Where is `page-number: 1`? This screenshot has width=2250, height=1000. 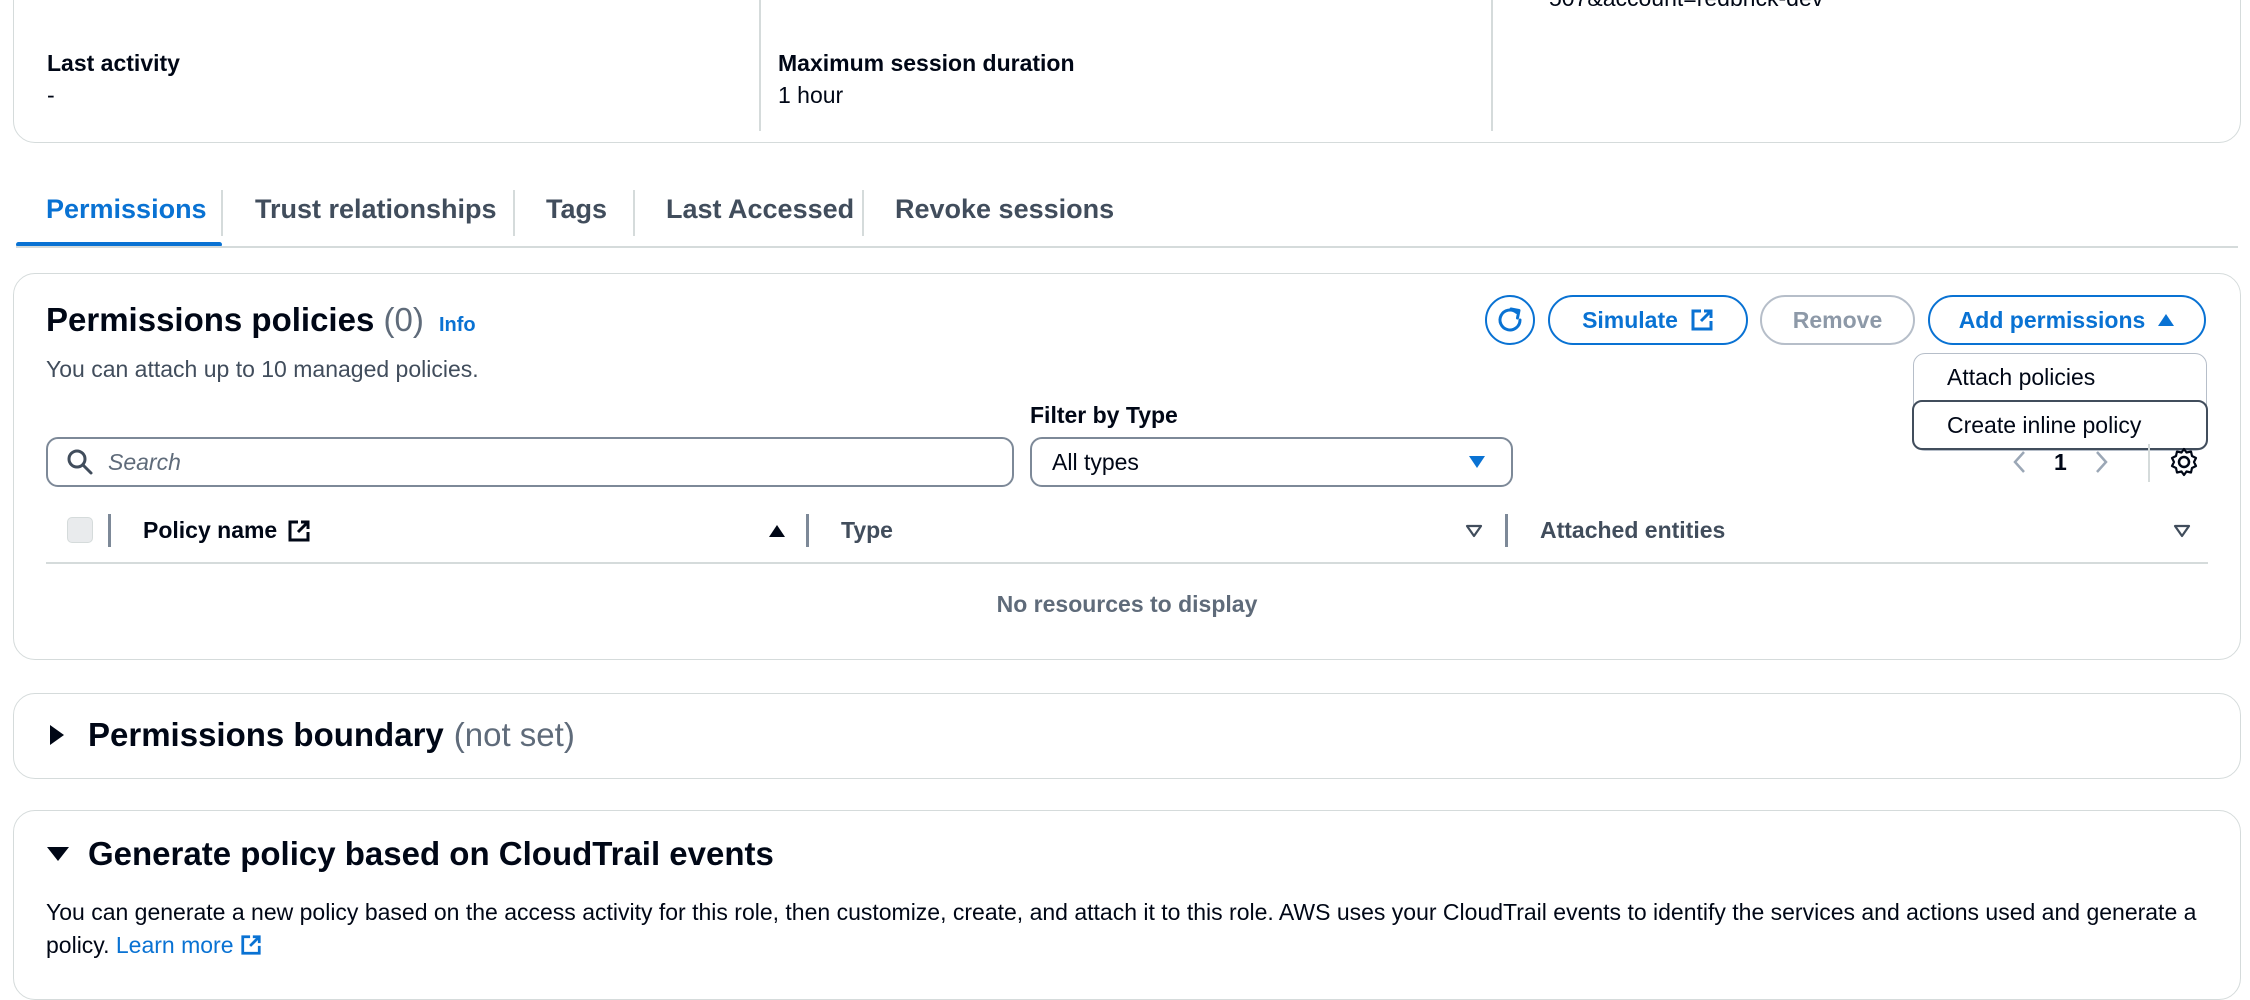 page-number: 1 is located at coordinates (2060, 462).